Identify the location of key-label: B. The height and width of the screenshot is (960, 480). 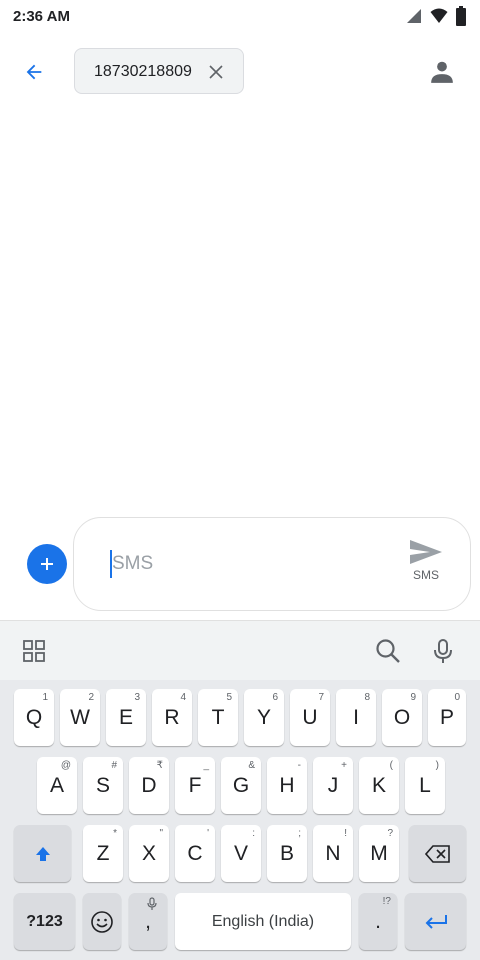
(286, 853).